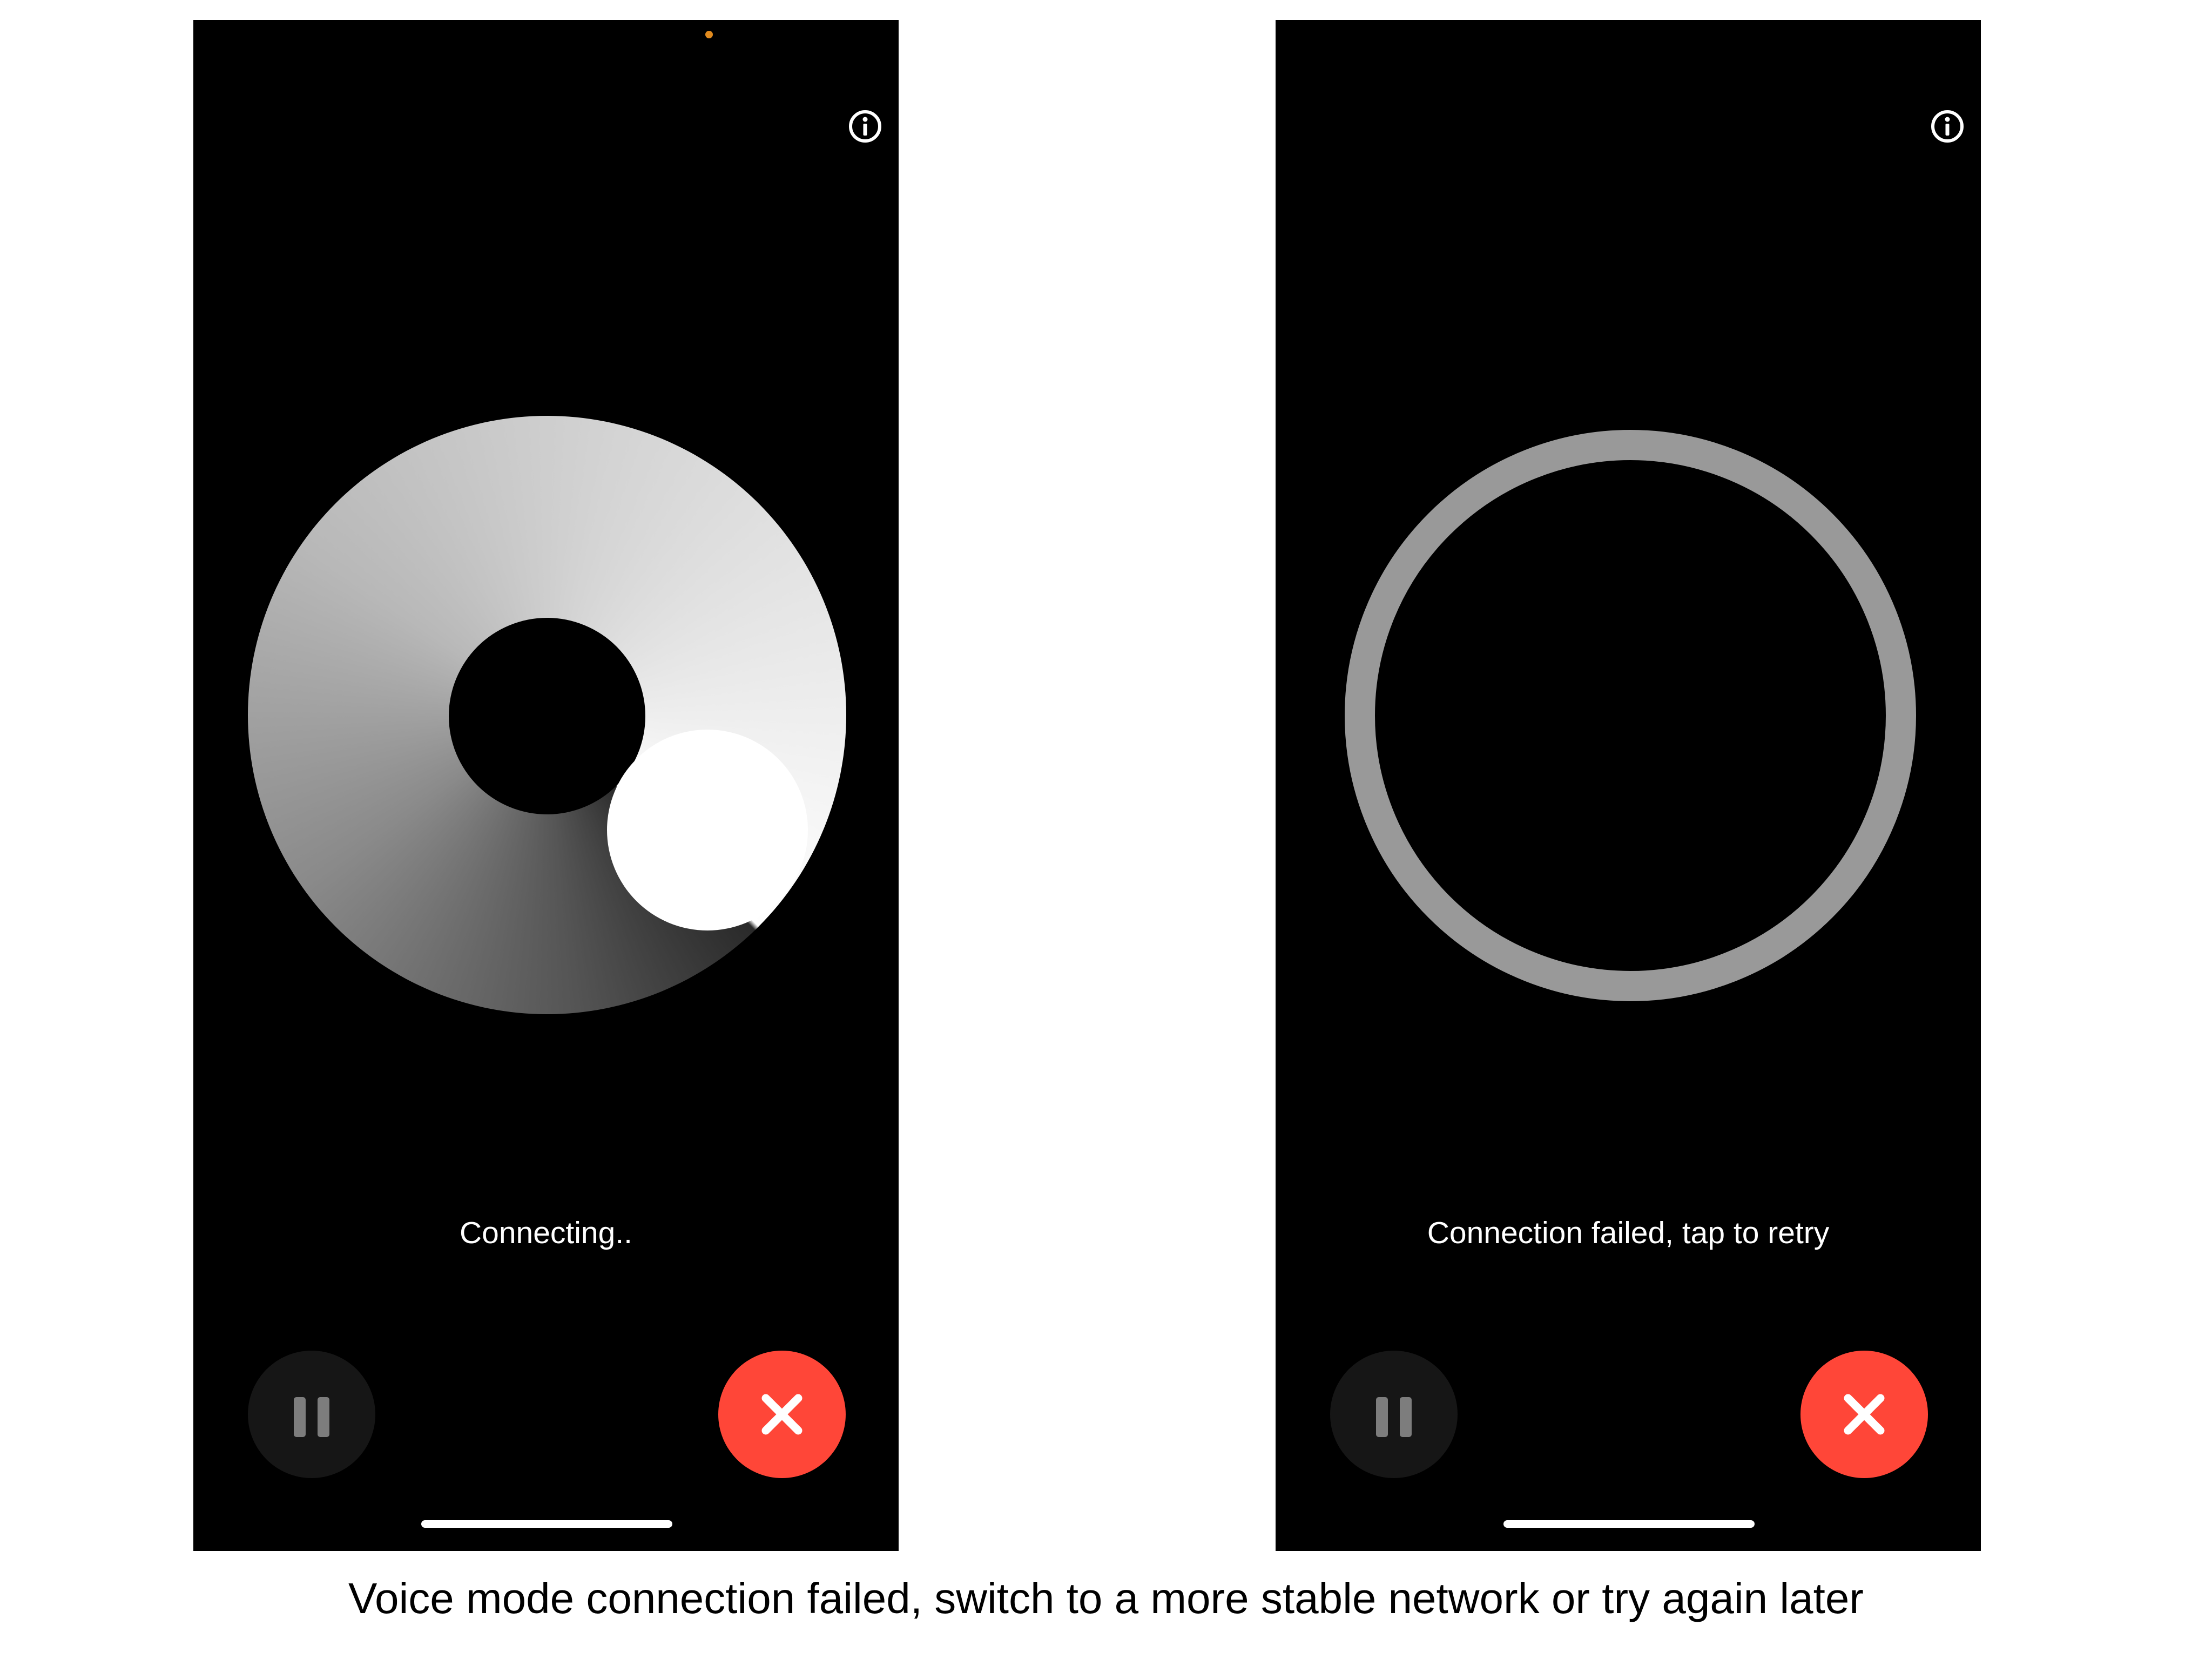  What do you see at coordinates (709, 34) in the screenshot?
I see `status-indicator-dot` at bounding box center [709, 34].